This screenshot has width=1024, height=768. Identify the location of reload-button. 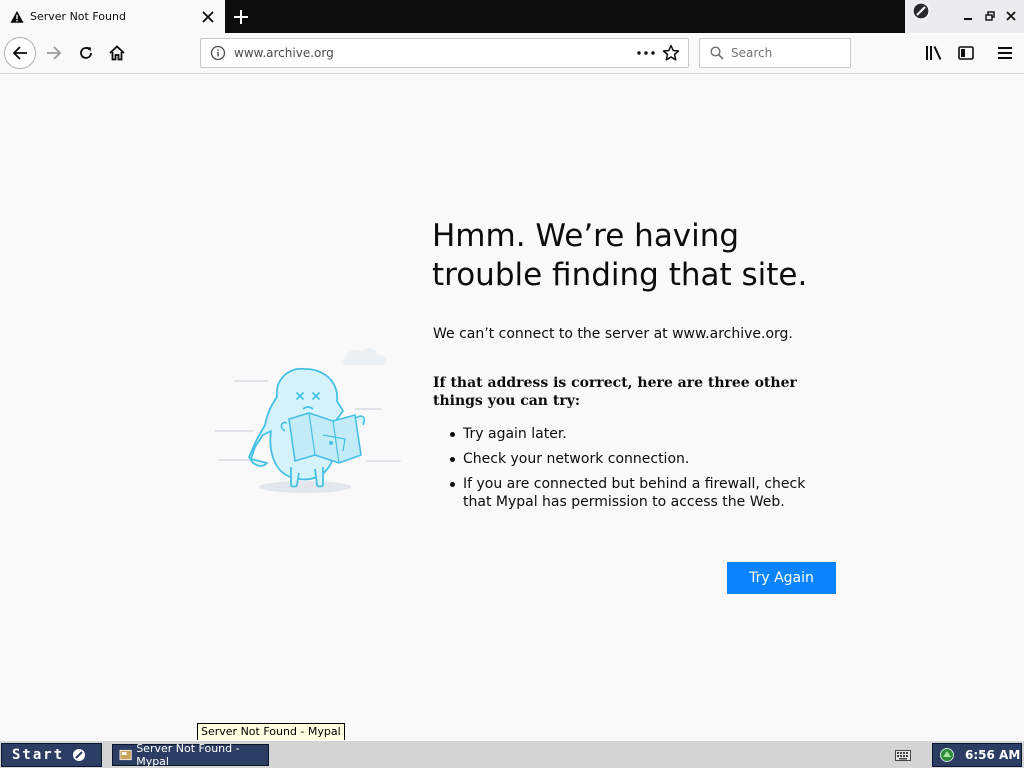
(86, 53).